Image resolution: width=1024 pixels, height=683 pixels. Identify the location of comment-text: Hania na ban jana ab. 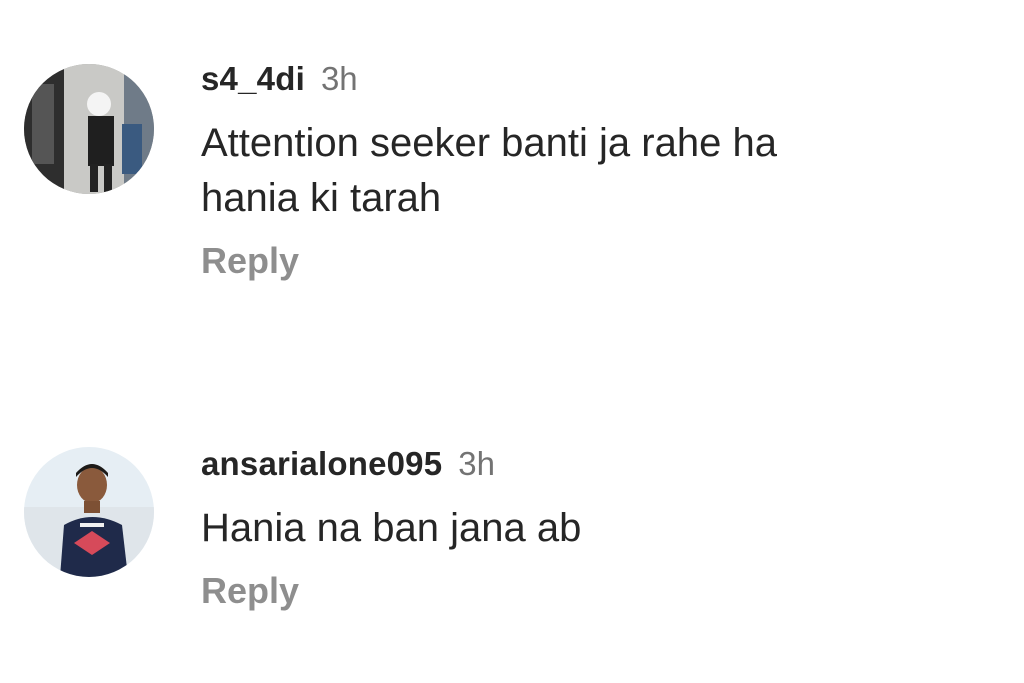
(596, 528).